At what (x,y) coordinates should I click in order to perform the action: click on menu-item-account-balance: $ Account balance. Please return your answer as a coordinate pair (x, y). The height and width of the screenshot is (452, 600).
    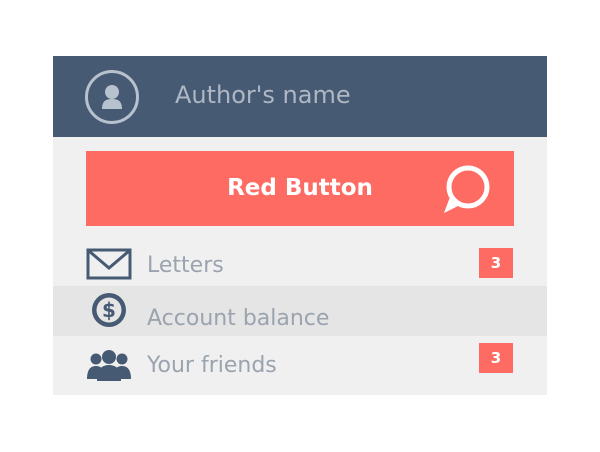
    Looking at the image, I should click on (300, 311).